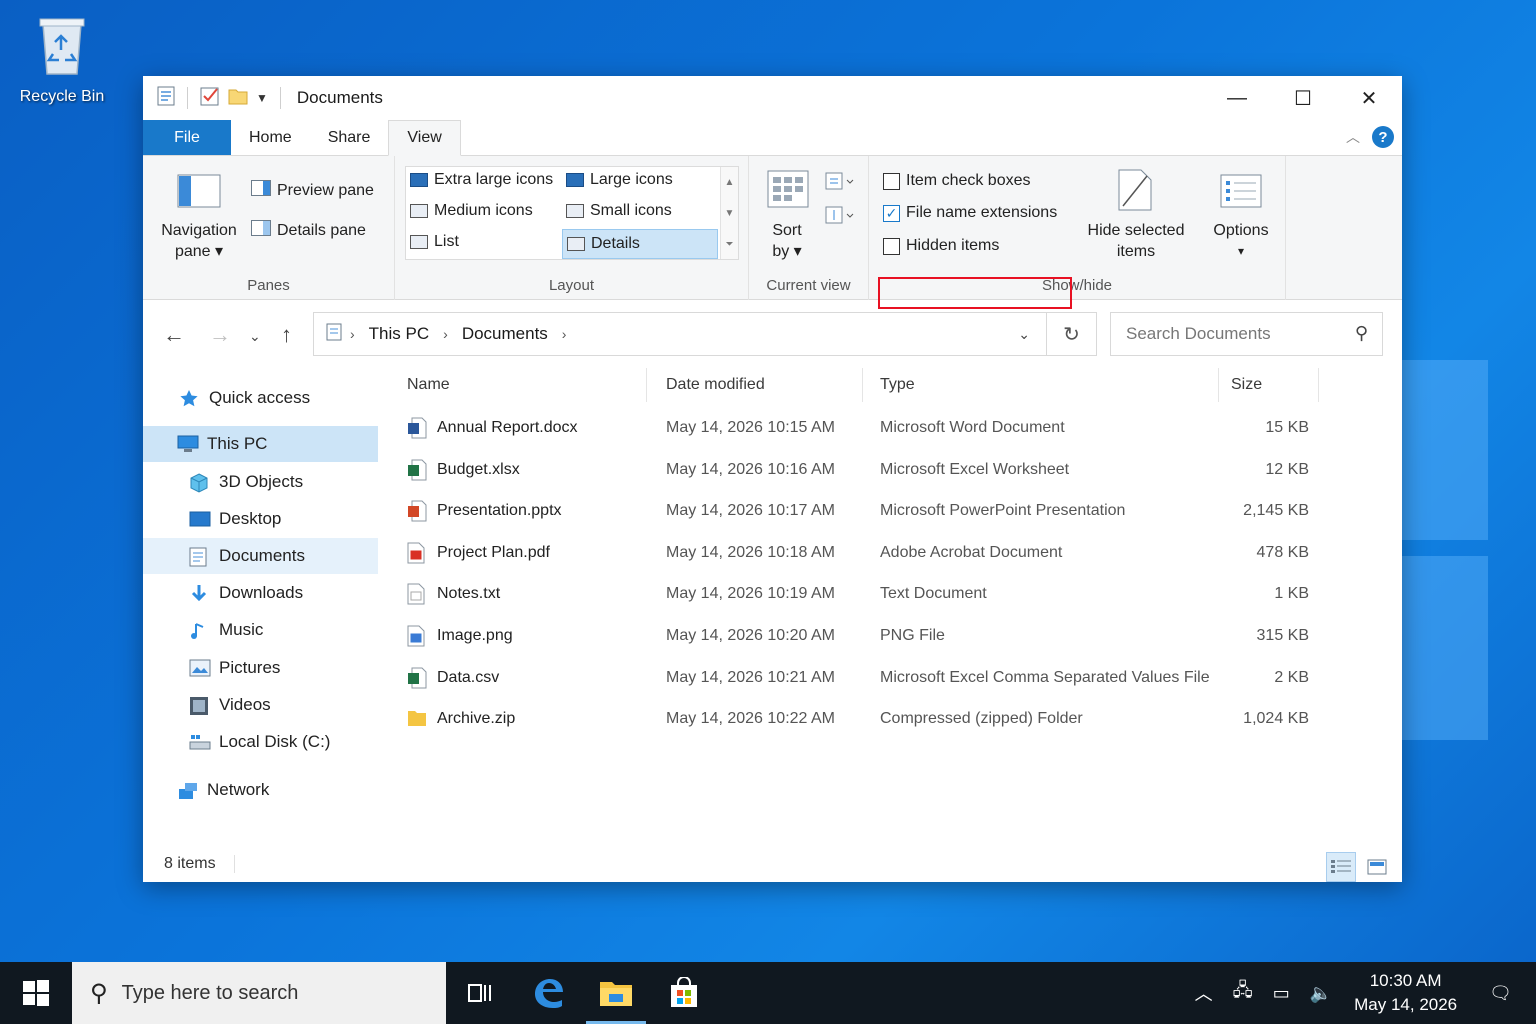 The image size is (1536, 1024). Describe the element at coordinates (1321, 993) in the screenshot. I see `volume-icon: 🔈` at that location.